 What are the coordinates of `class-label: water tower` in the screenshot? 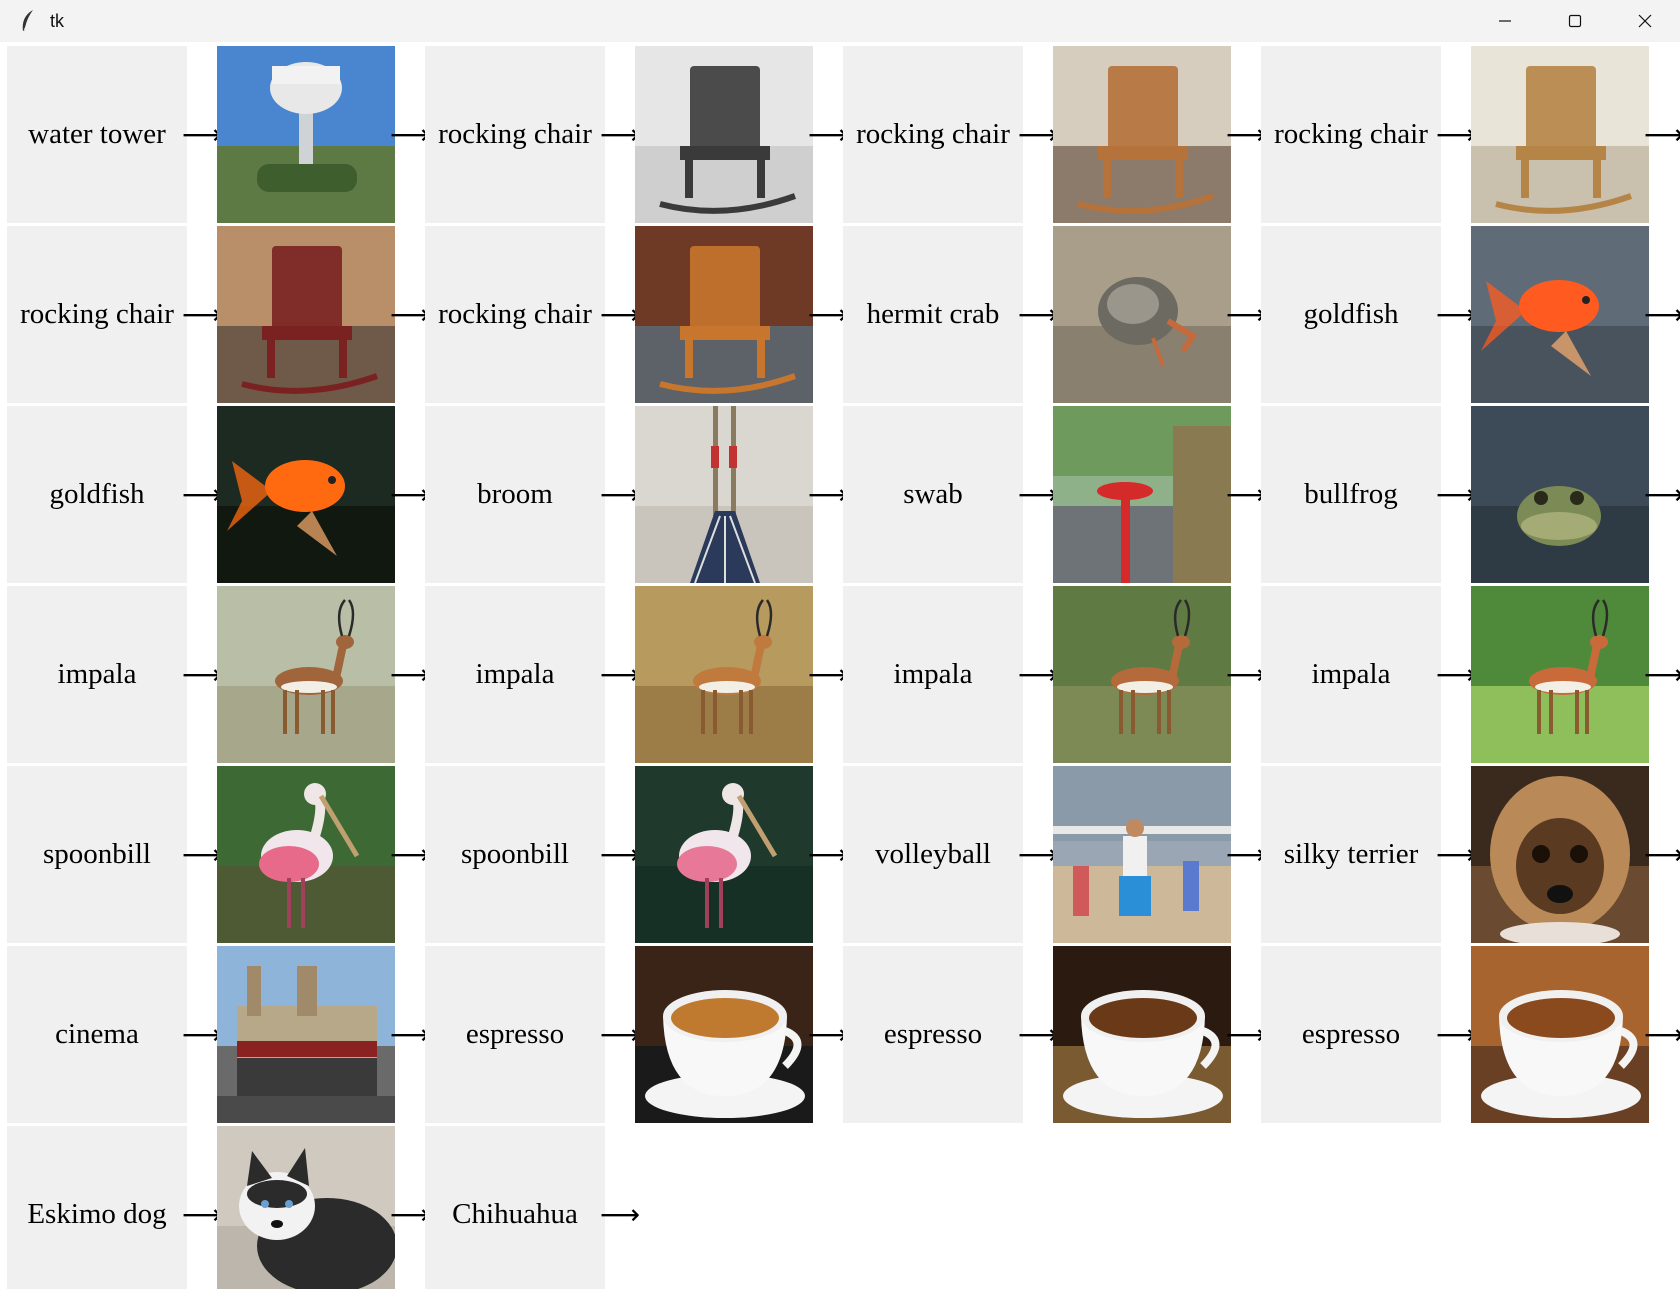 It's located at (97, 134).